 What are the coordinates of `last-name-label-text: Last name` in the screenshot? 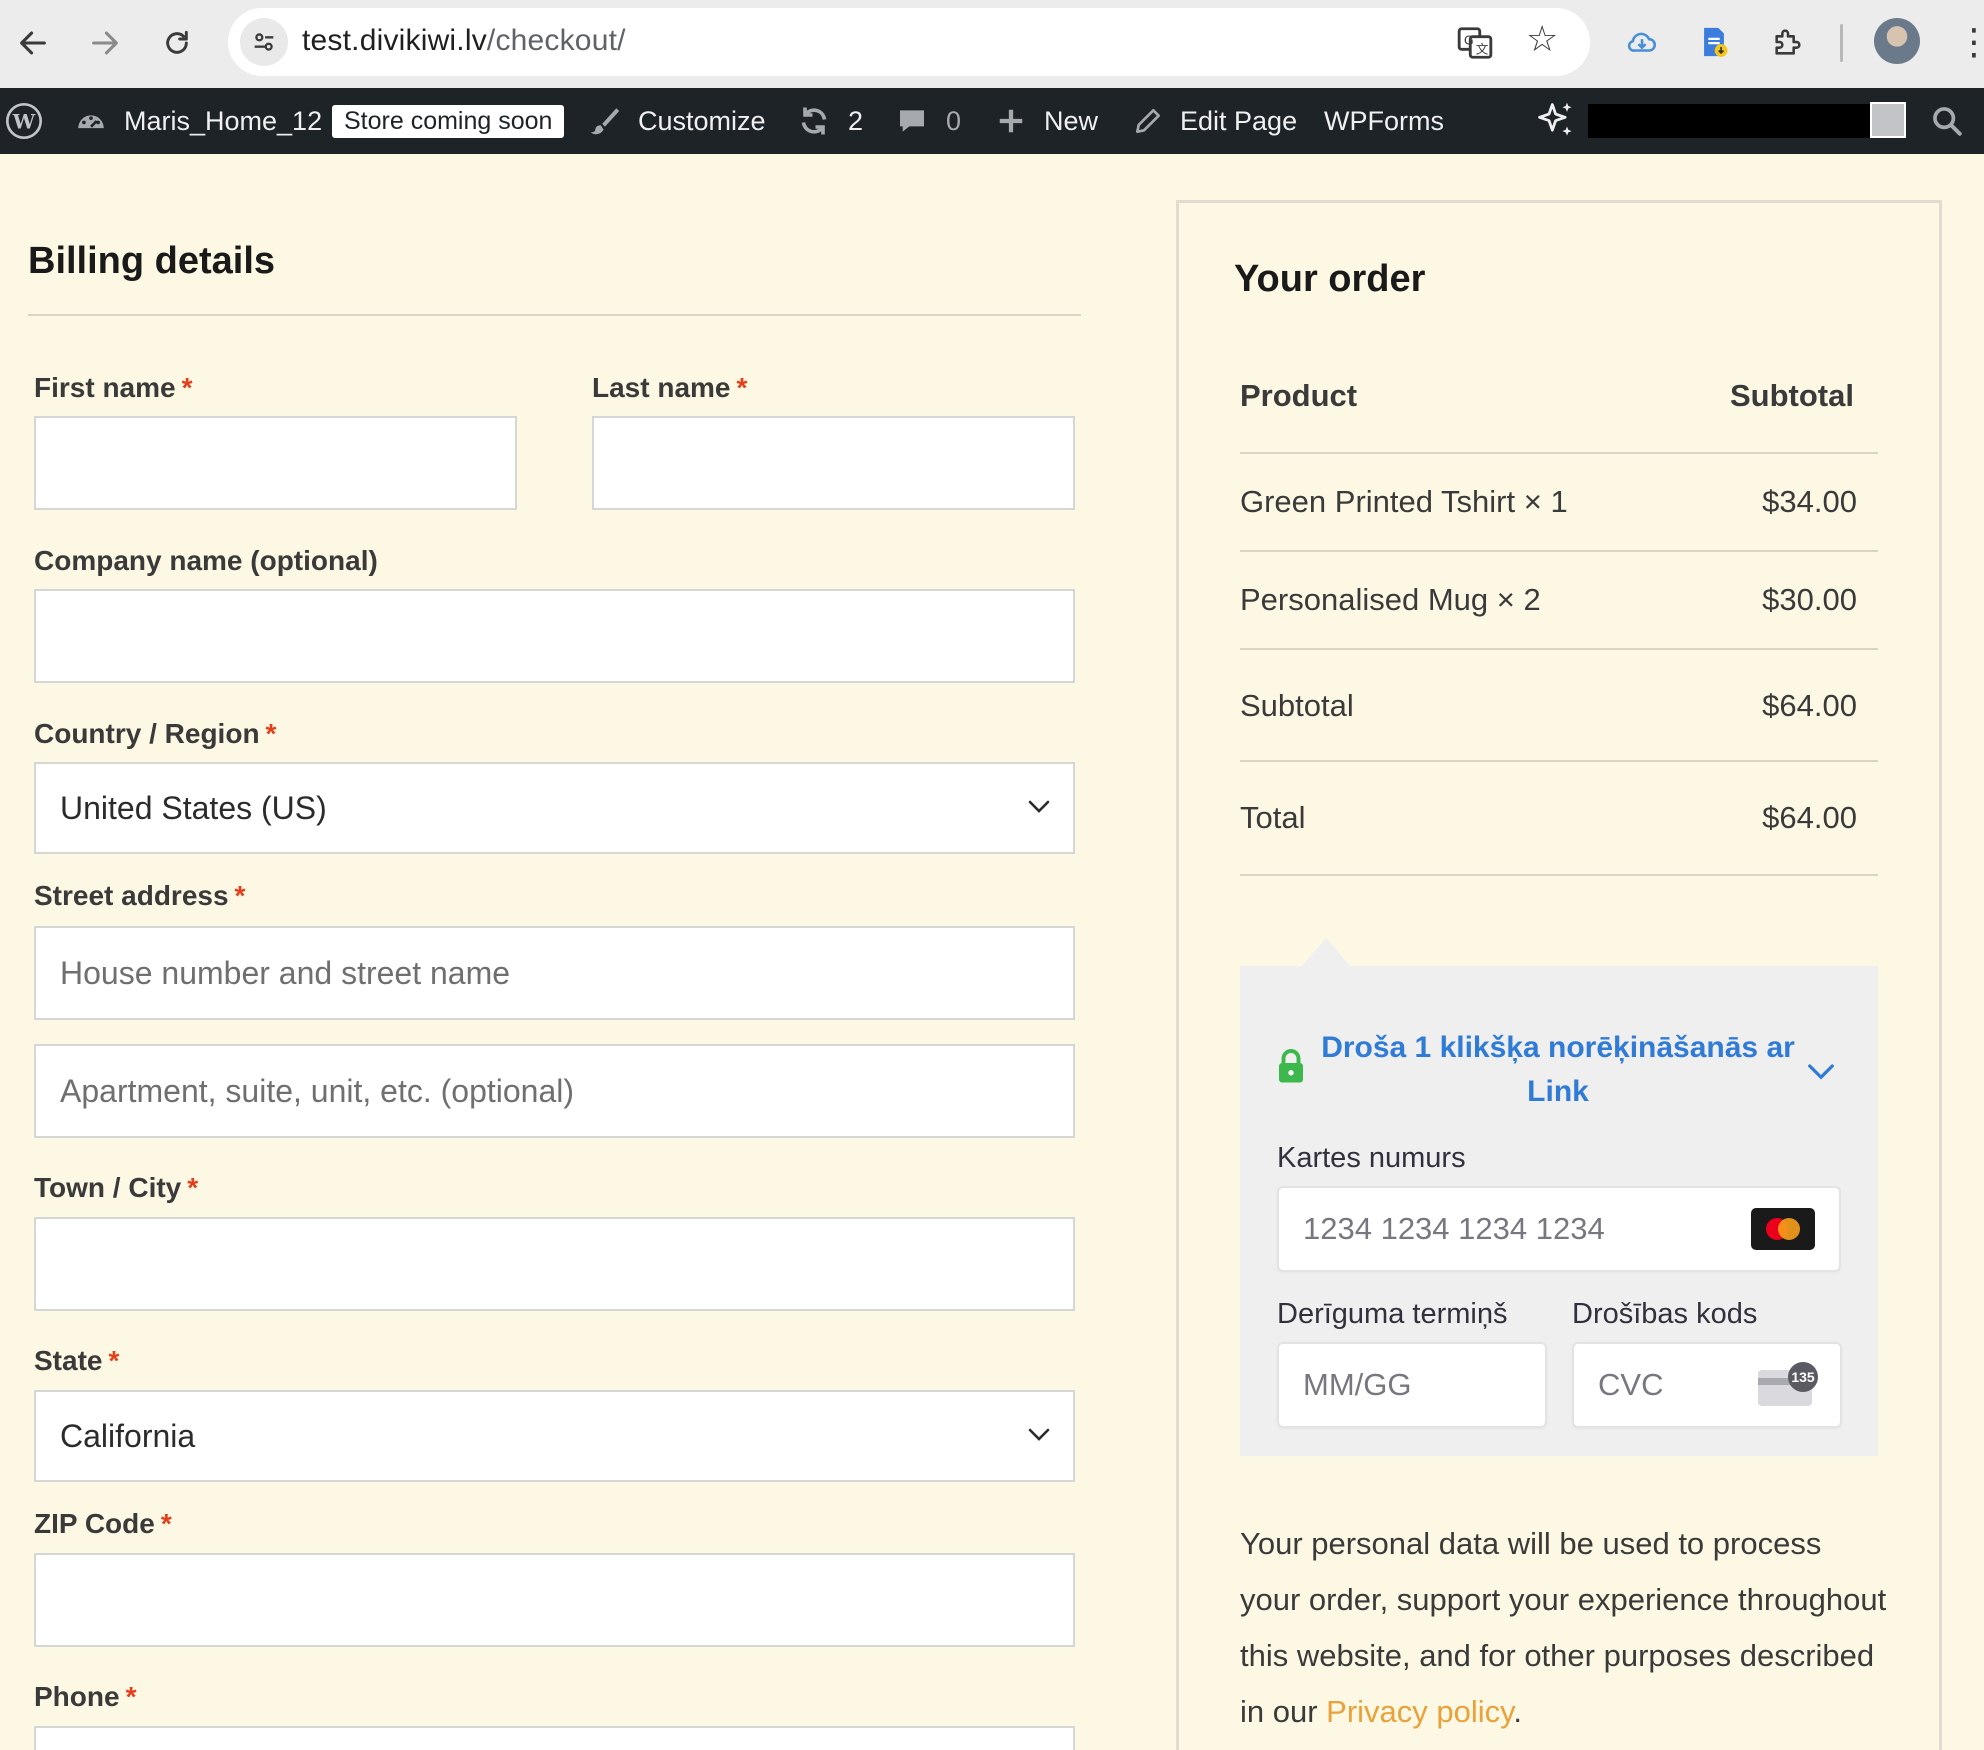 It's located at (661, 387).